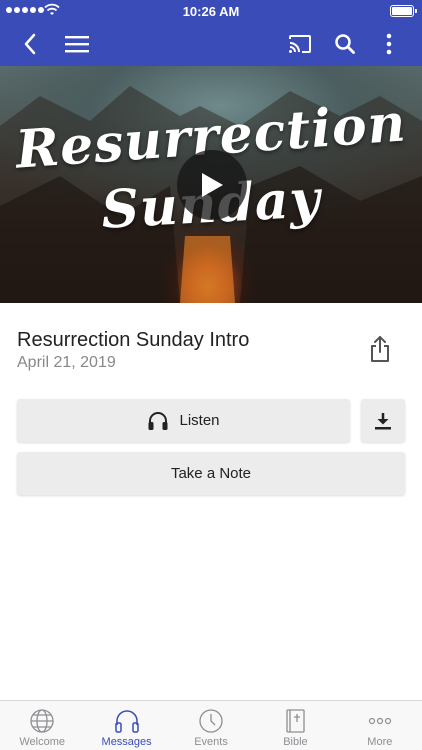  I want to click on more-dots-icon, so click(379, 721).